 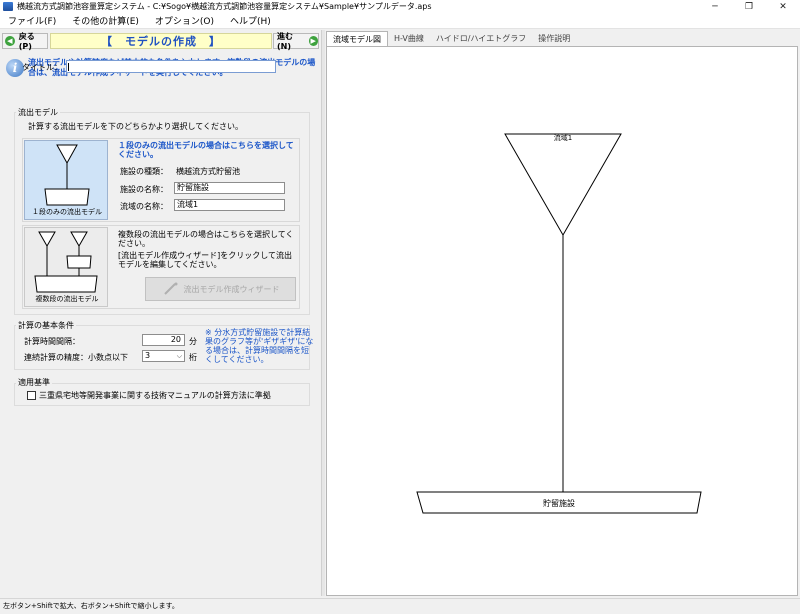 What do you see at coordinates (193, 341) in the screenshot?
I see `interval-unit: 分` at bounding box center [193, 341].